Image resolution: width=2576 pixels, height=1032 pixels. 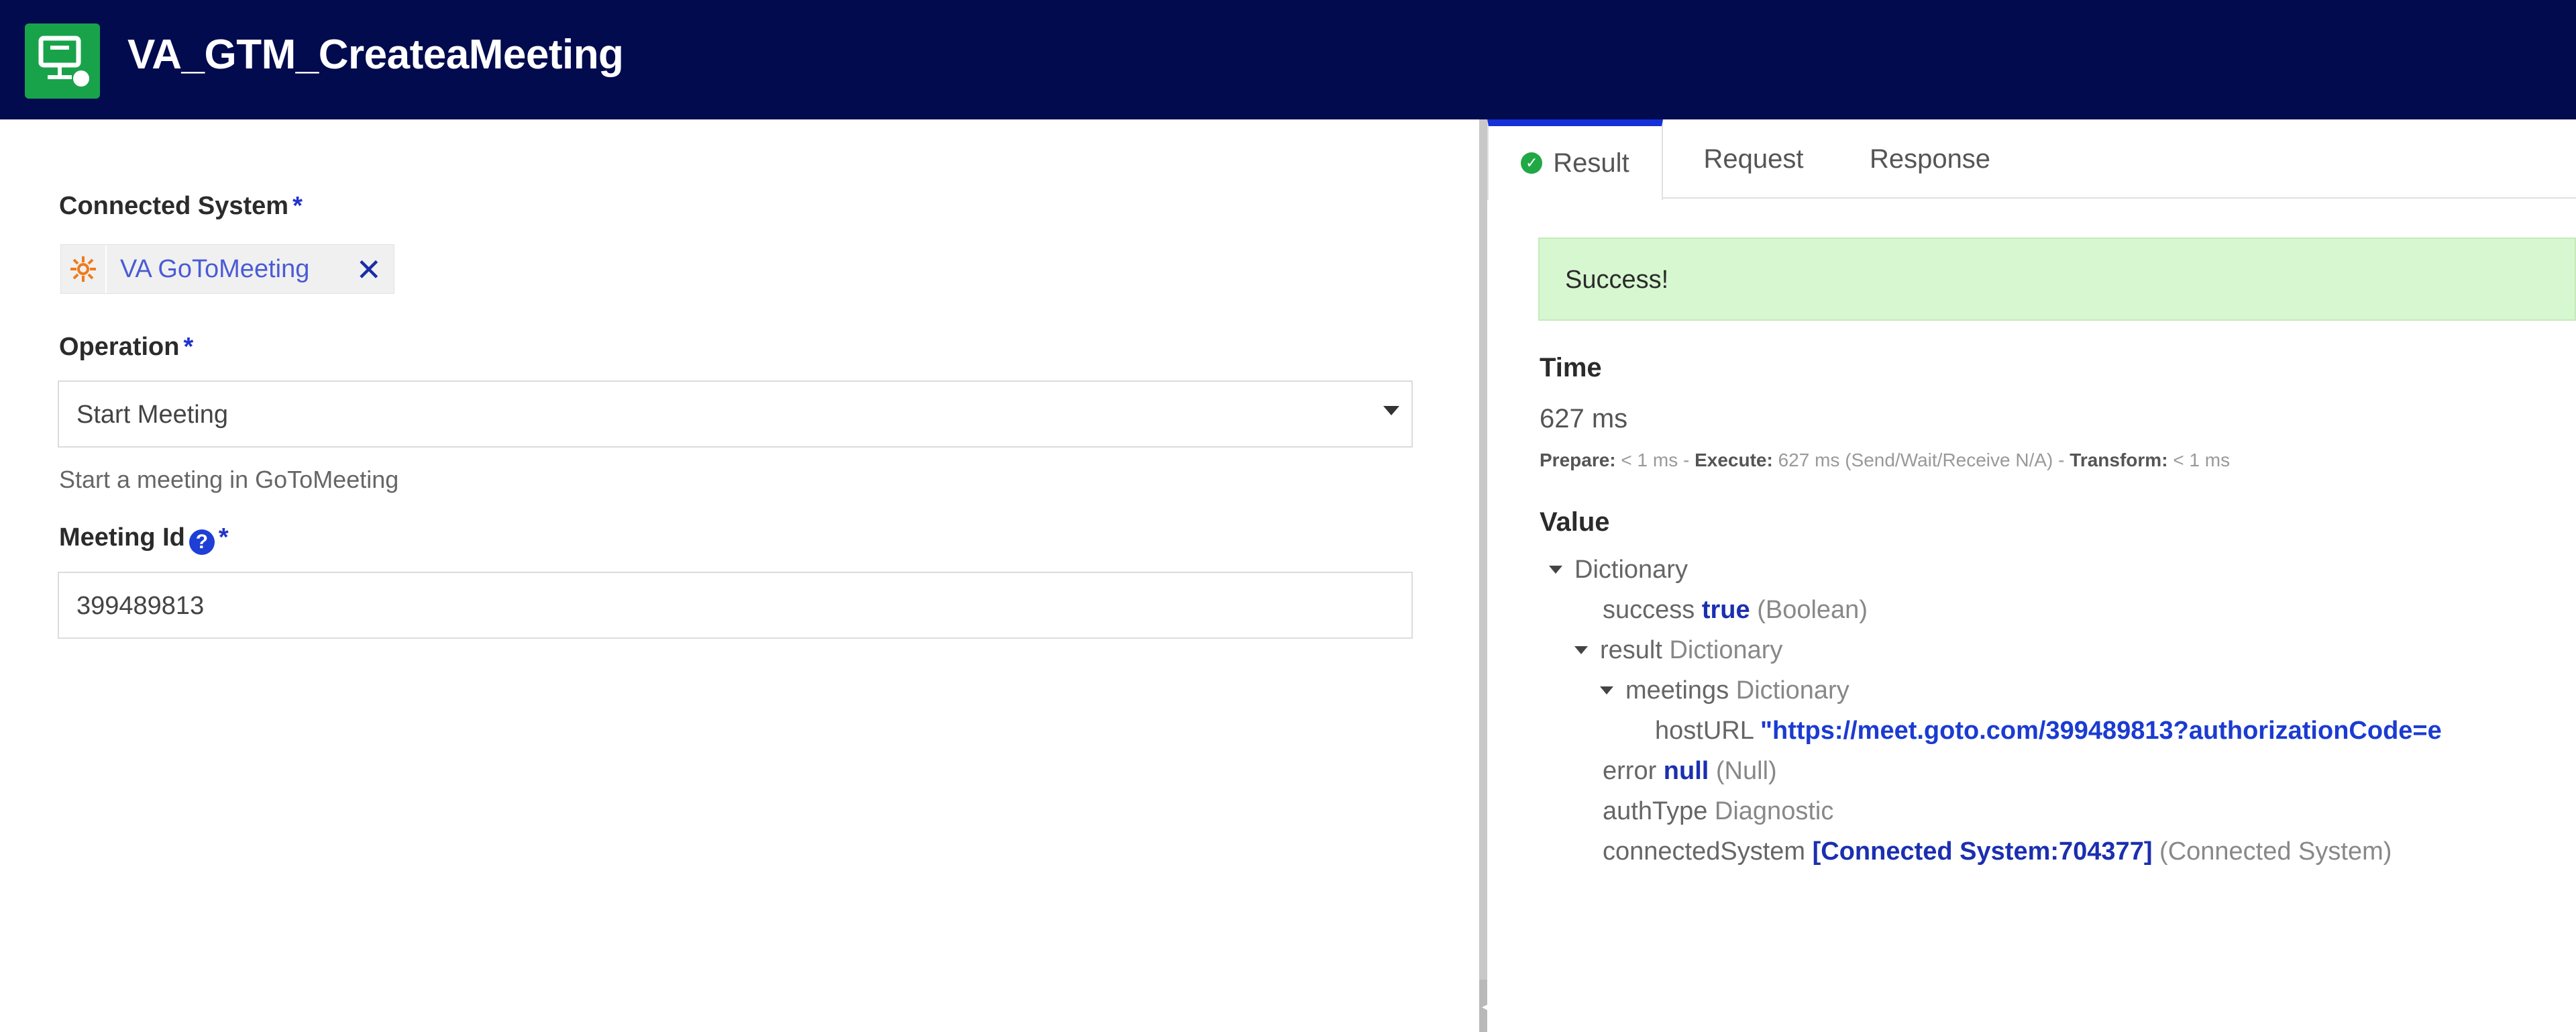 What do you see at coordinates (735, 414) in the screenshot?
I see `operation-dropdown: Start Meeting` at bounding box center [735, 414].